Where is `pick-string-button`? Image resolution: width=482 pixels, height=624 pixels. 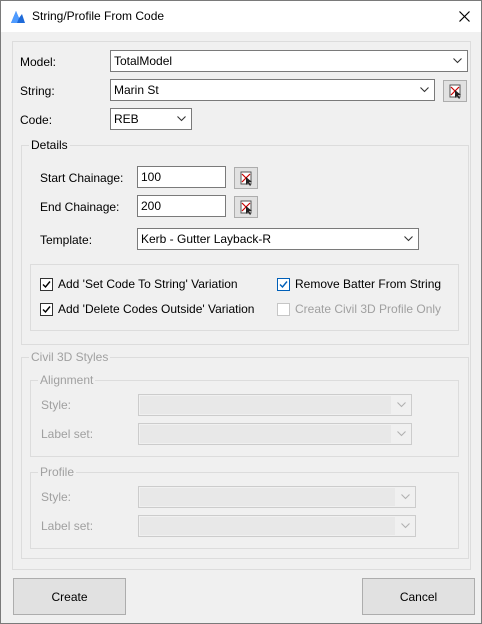
pick-string-button is located at coordinates (455, 91).